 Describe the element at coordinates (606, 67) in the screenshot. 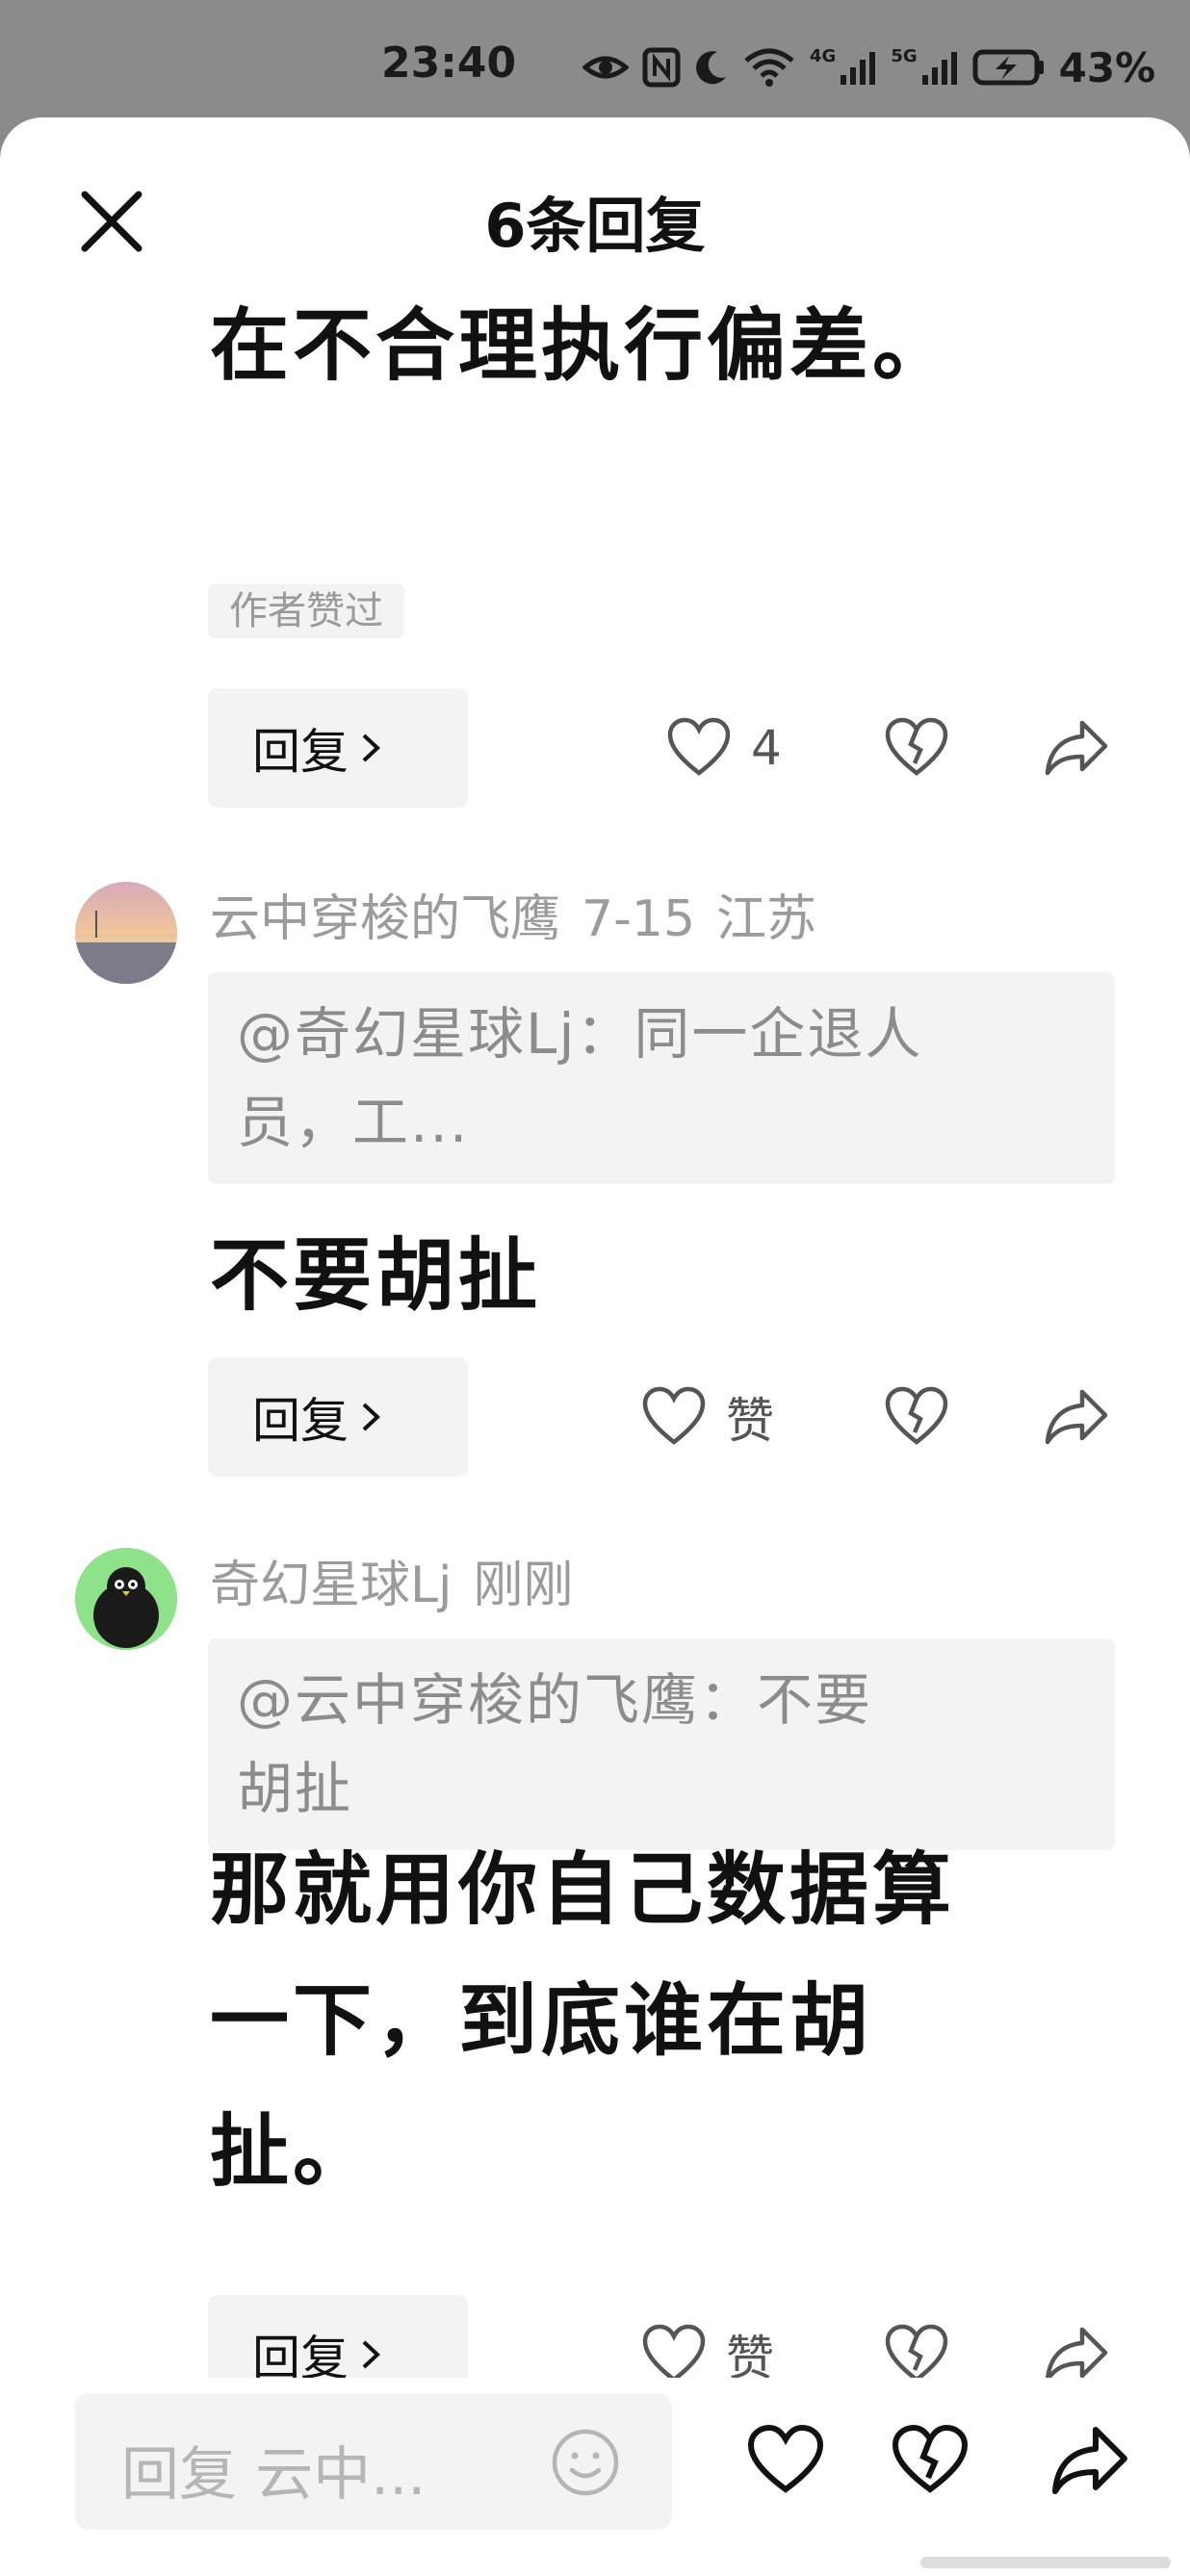

I see `eye-icon` at that location.